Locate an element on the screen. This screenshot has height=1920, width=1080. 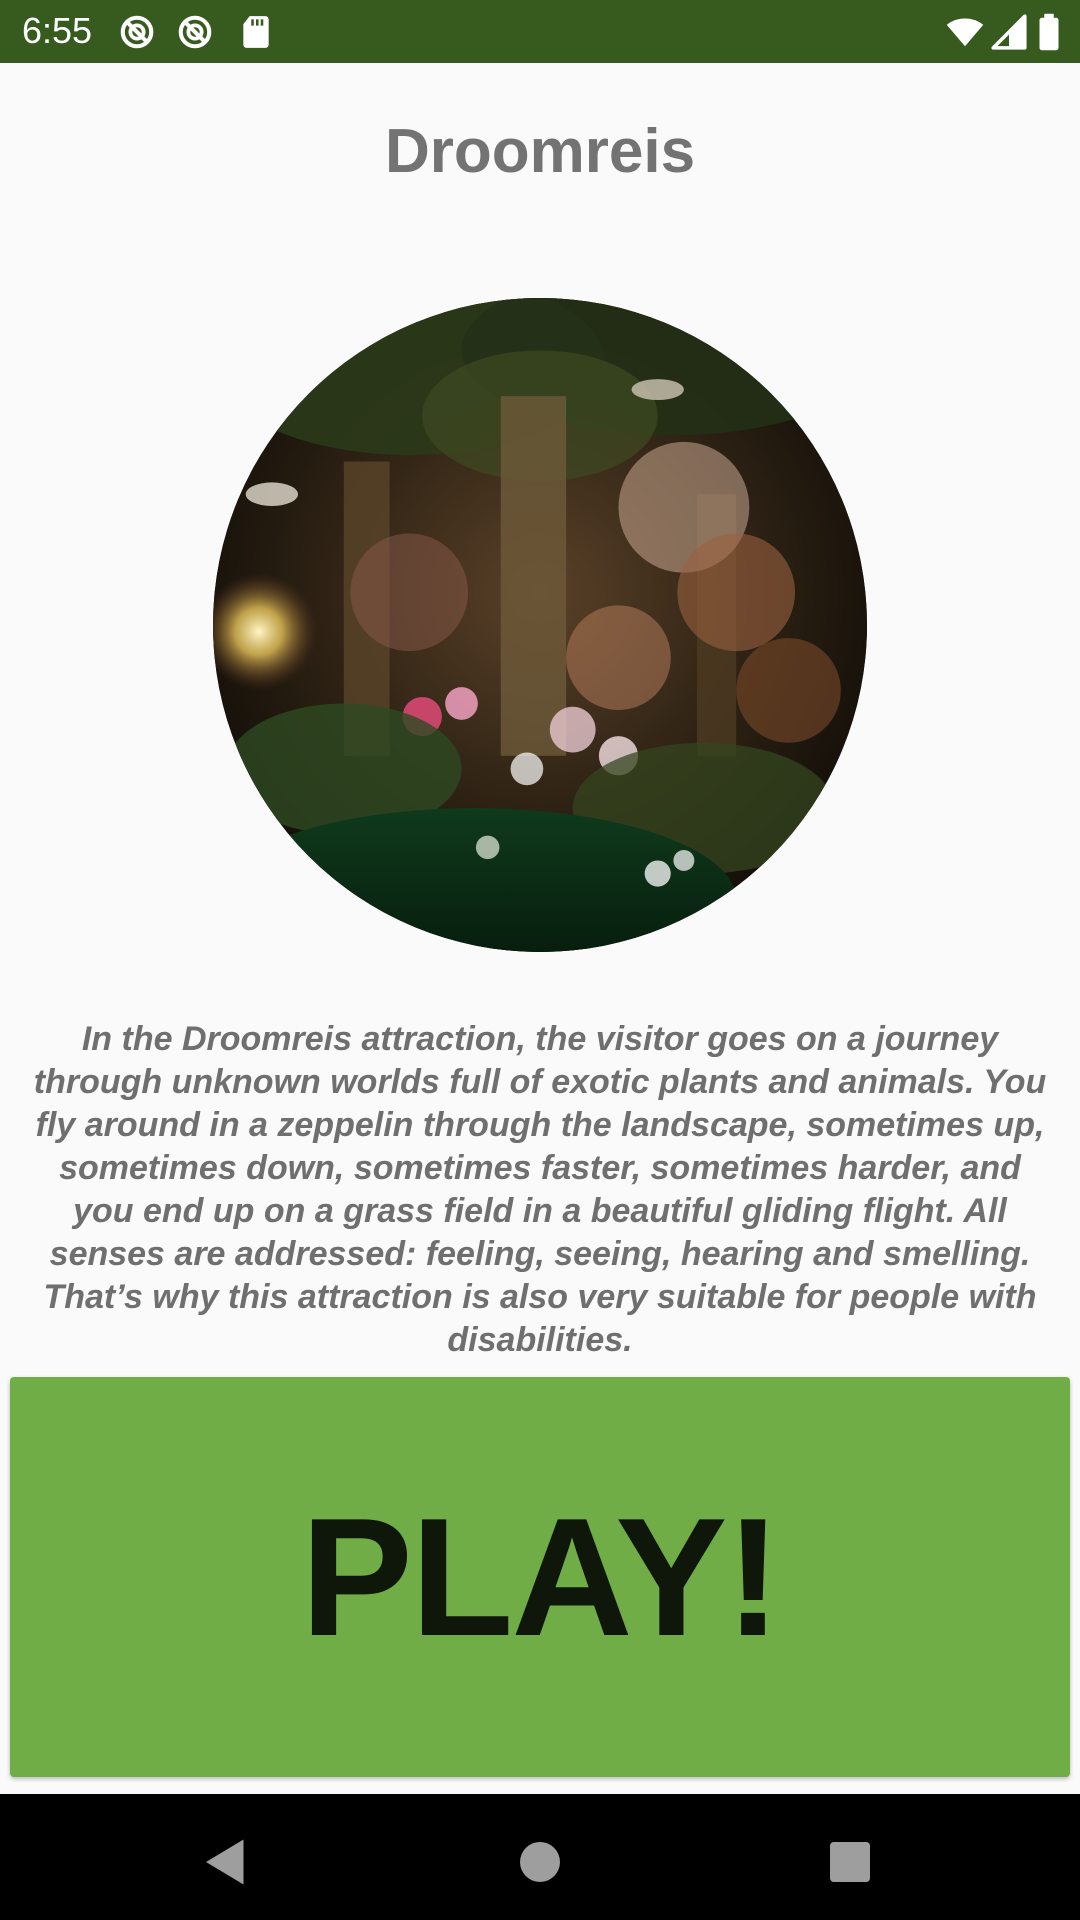
status-time: 6:55 is located at coordinates (57, 30).